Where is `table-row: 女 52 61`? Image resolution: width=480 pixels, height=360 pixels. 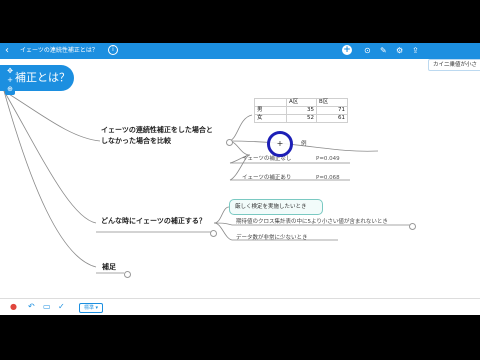 table-row: 女 52 61 is located at coordinates (301, 118).